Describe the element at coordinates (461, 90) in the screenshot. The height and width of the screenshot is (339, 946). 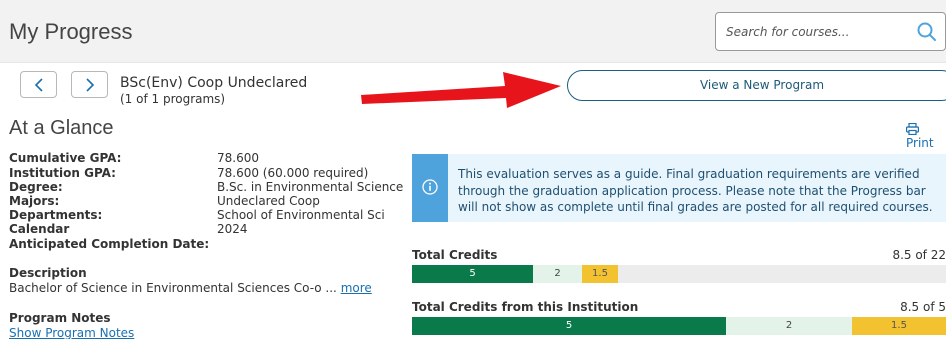
I see `annotation-arrow-icon` at that location.